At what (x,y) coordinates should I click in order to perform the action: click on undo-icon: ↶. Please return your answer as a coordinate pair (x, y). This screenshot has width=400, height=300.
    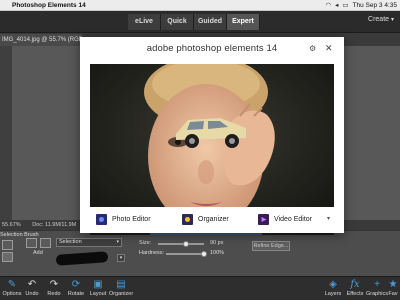
    Looking at the image, I should click on (32, 284).